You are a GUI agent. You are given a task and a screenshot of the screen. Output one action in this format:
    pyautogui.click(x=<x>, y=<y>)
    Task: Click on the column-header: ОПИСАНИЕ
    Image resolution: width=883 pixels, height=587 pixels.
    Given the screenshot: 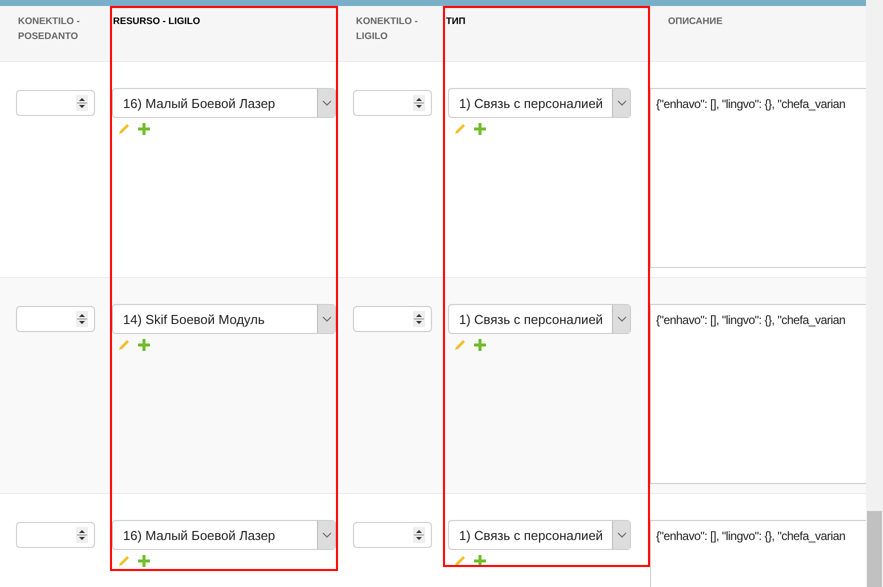 What is the action you would take?
    pyautogui.click(x=758, y=33)
    